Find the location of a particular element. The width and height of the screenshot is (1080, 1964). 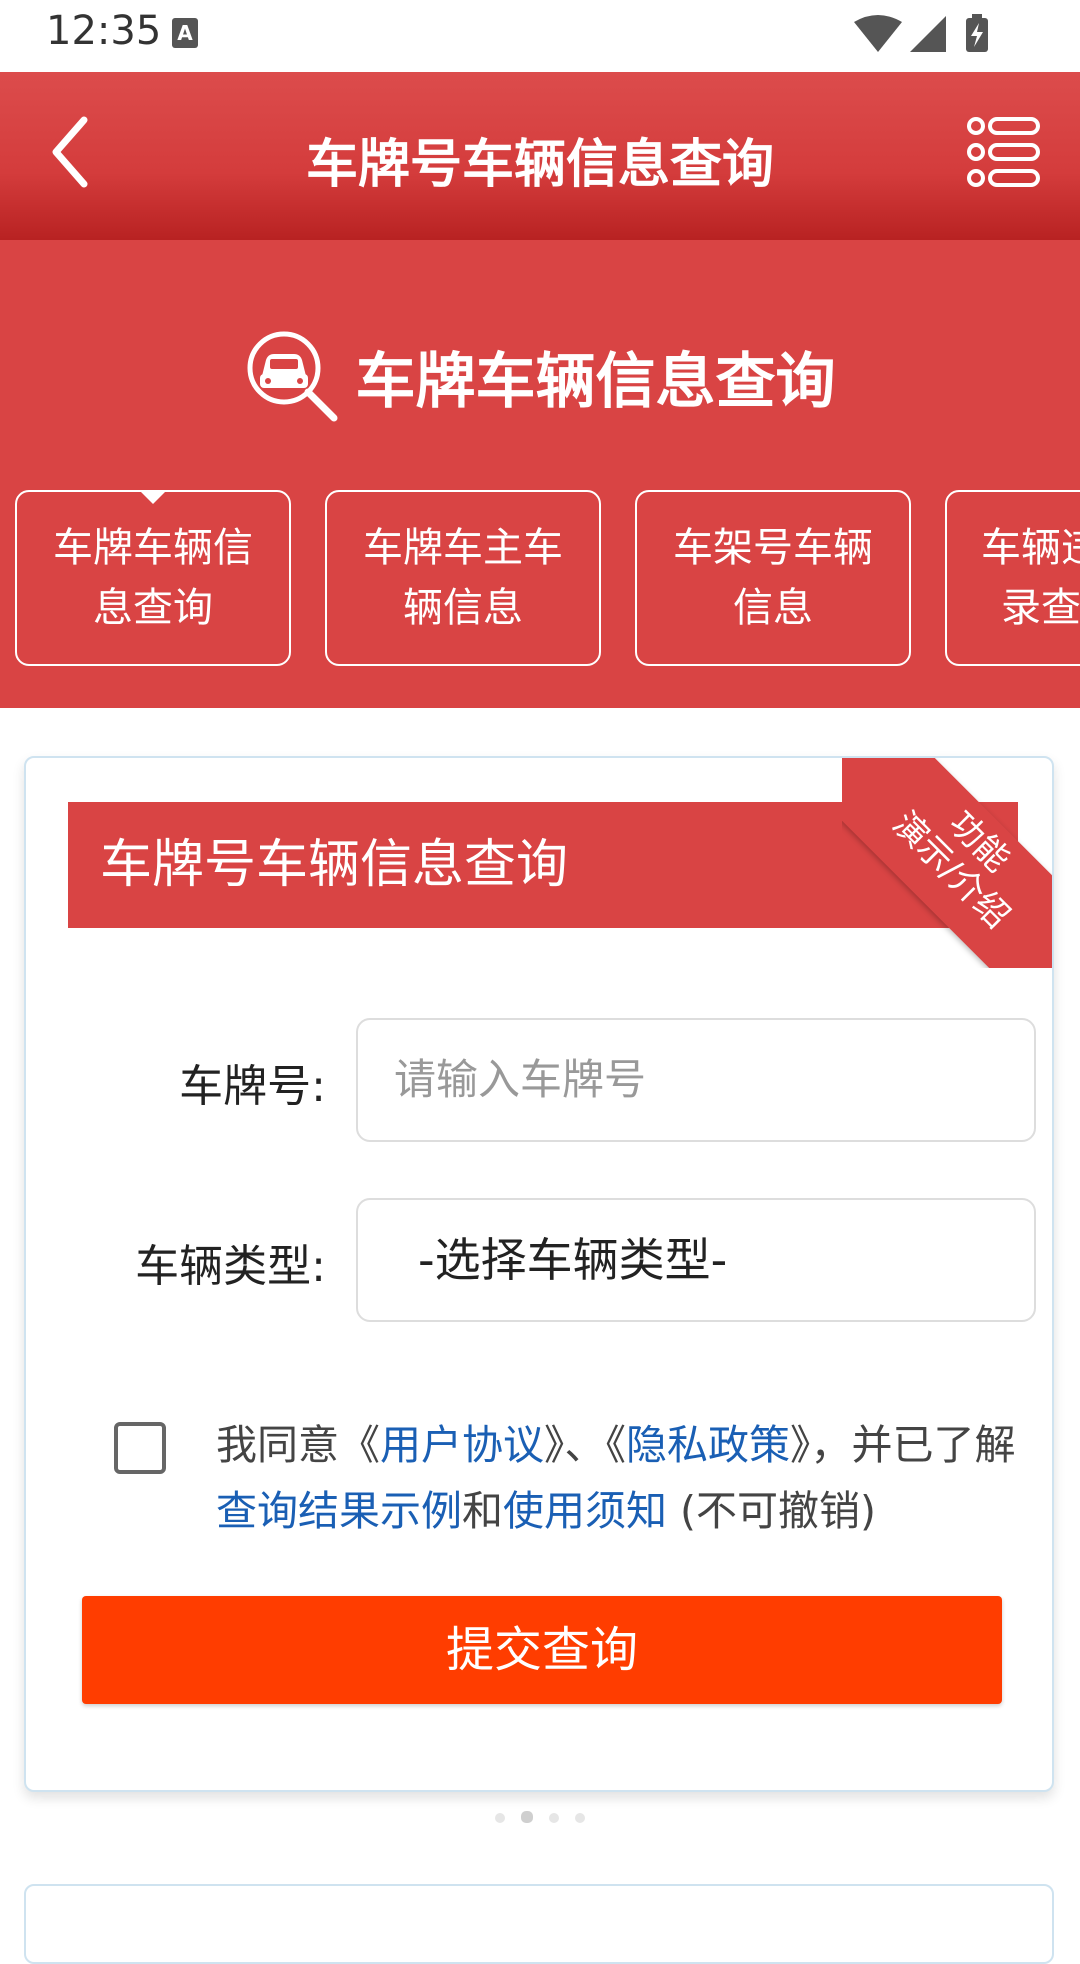

tab-label-line1: 车牌车主车 is located at coordinates (463, 548).